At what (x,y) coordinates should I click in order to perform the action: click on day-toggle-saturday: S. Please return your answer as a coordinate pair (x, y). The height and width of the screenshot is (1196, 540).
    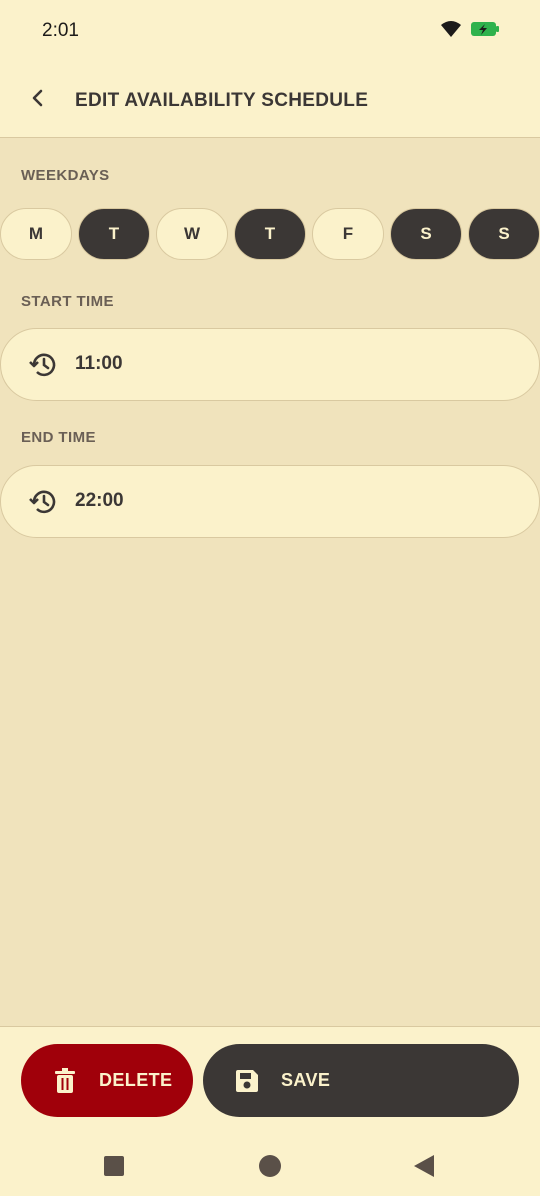
    Looking at the image, I should click on (426, 234).